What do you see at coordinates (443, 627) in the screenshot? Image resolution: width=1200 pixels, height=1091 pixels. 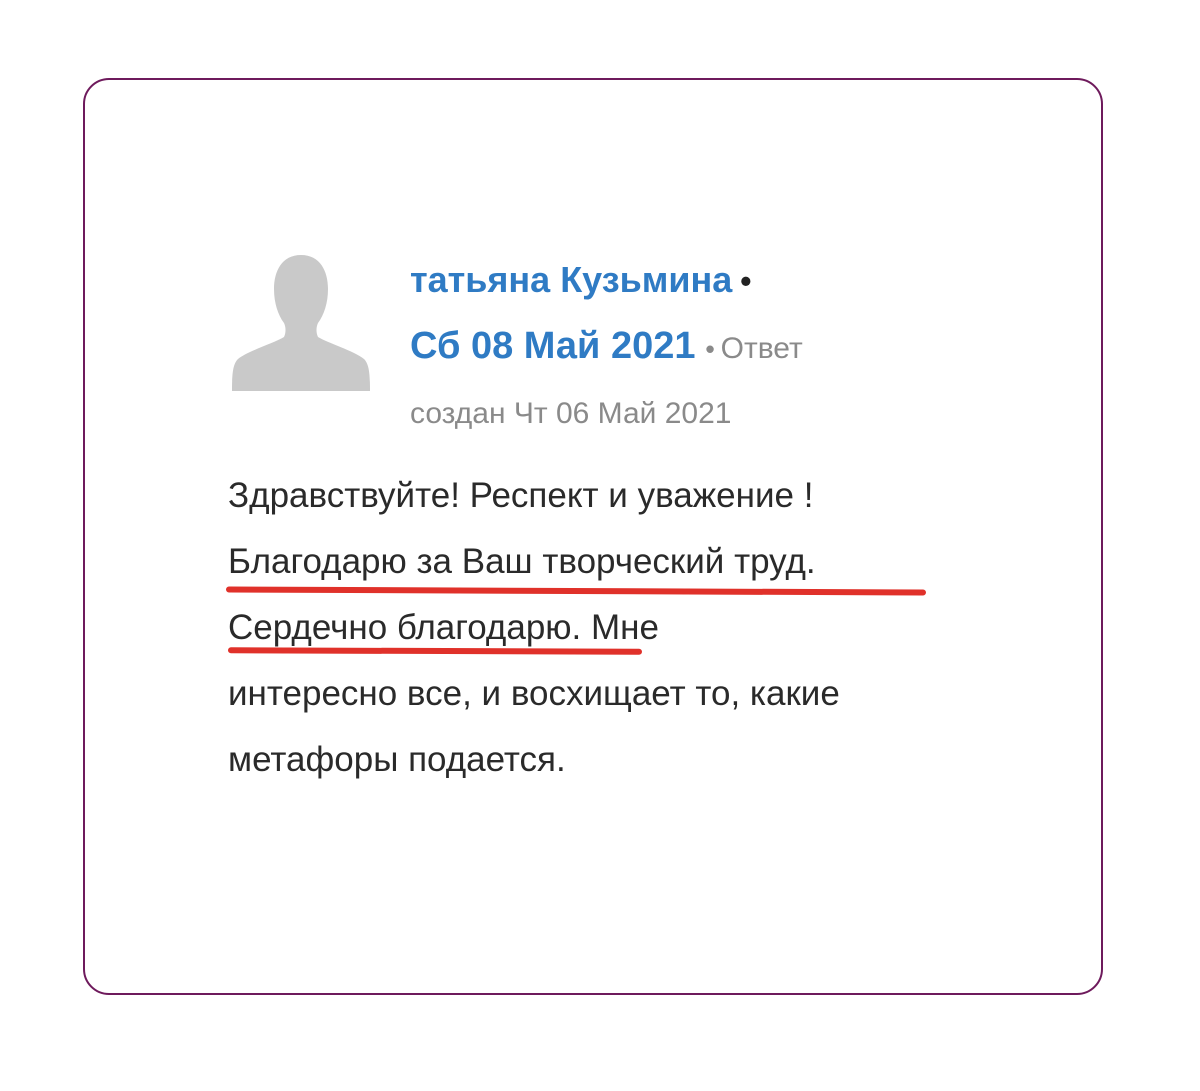 I see `comment-text-line: Сердечно благодарю. Мне` at bounding box center [443, 627].